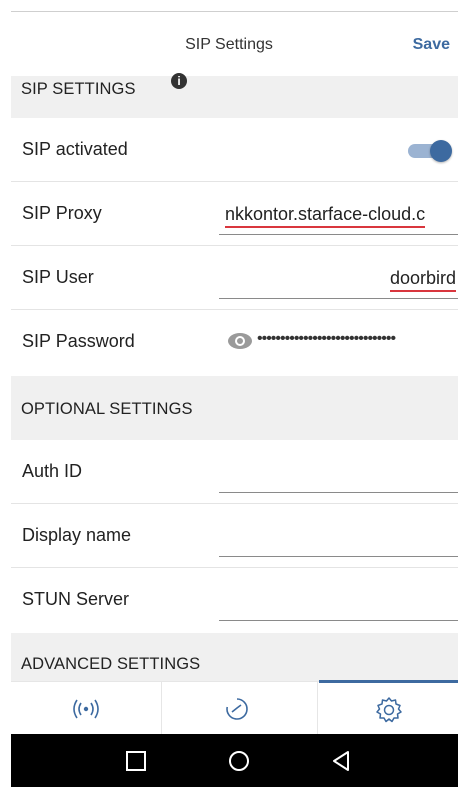 The image size is (458, 787). What do you see at coordinates (107, 409) in the screenshot?
I see `section-optional-settings-label: OPTIONAL SETTINGS` at bounding box center [107, 409].